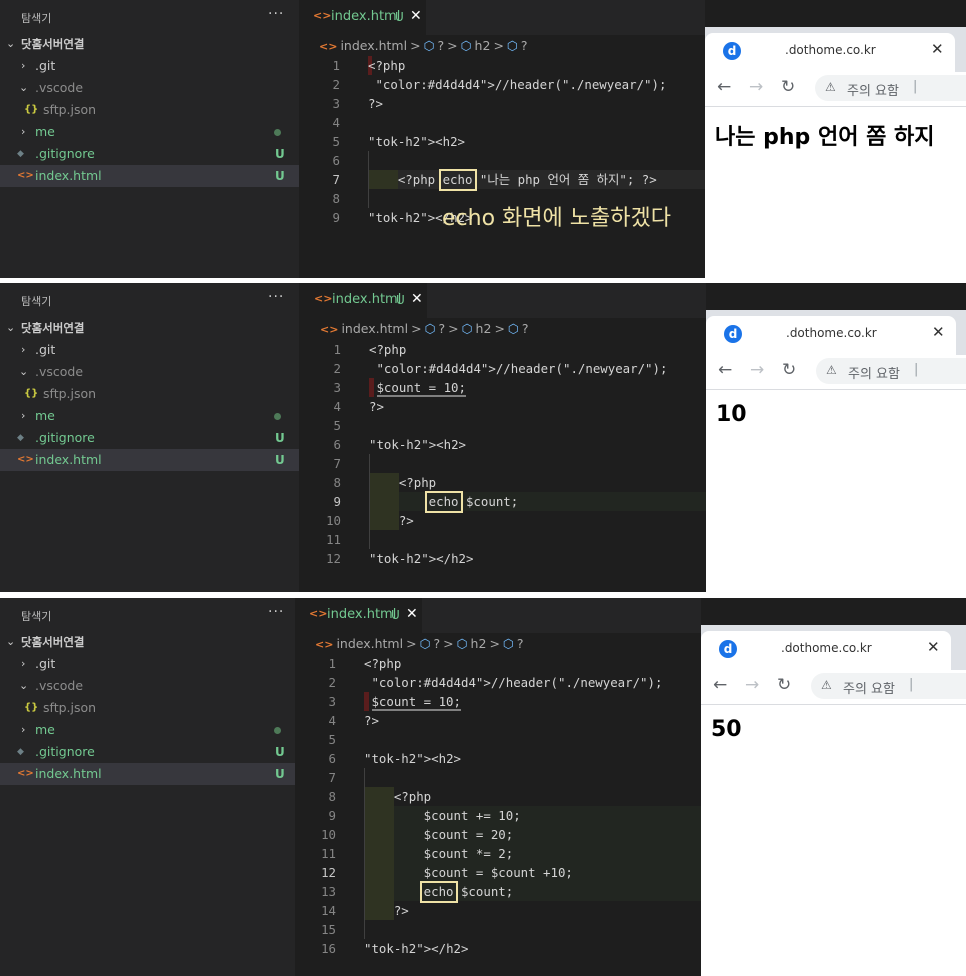 The image size is (966, 976). I want to click on code-line: $count += 10;, so click(442, 815).